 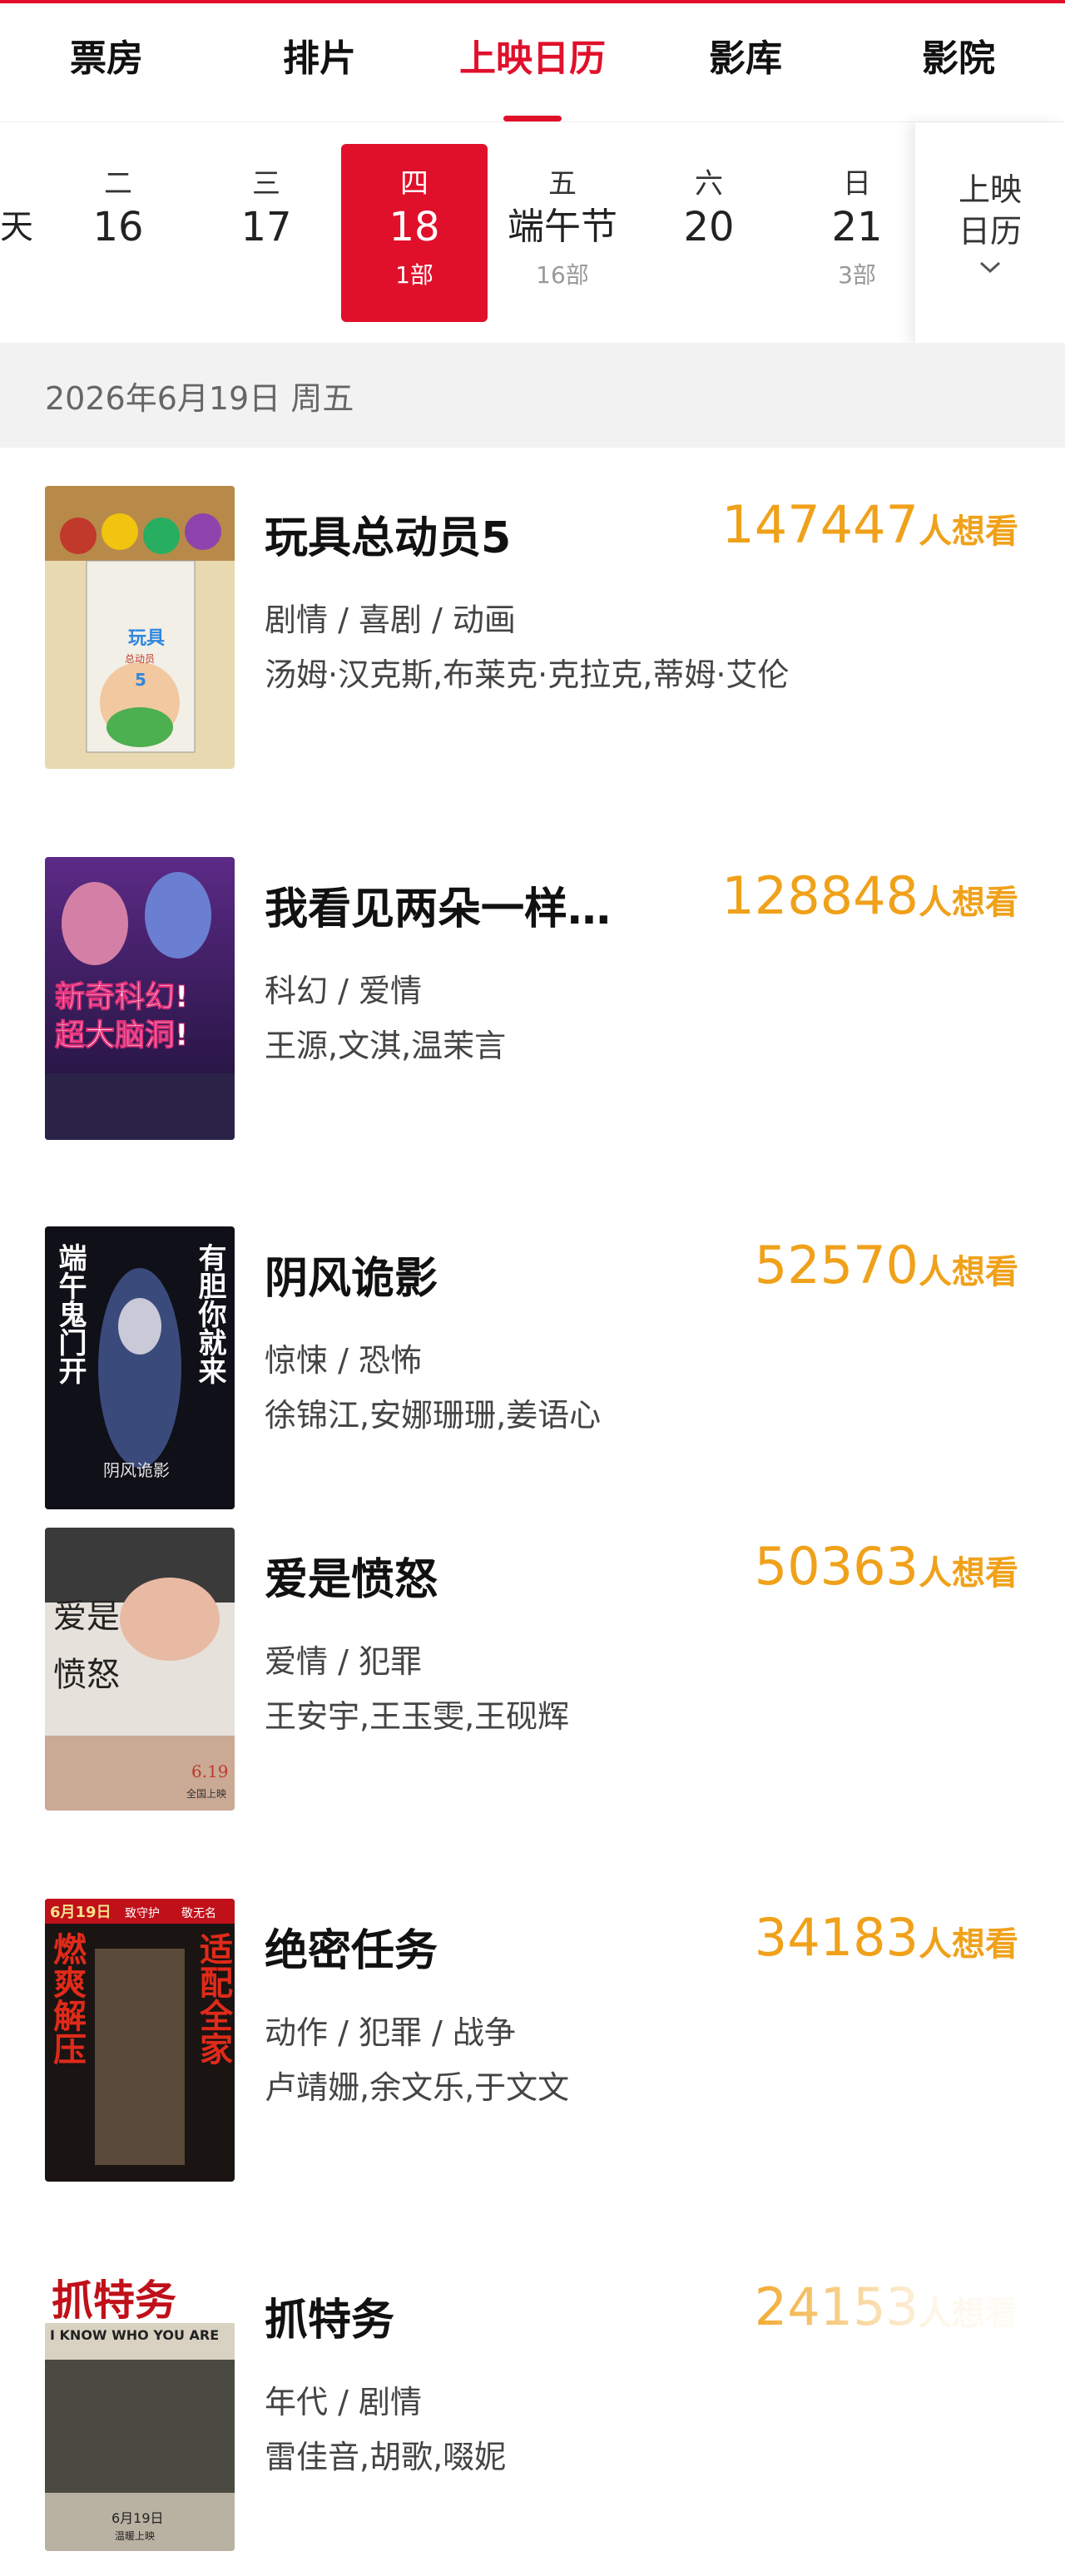 What do you see at coordinates (351, 1580) in the screenshot?
I see `movie-title: 爱是愤怒` at bounding box center [351, 1580].